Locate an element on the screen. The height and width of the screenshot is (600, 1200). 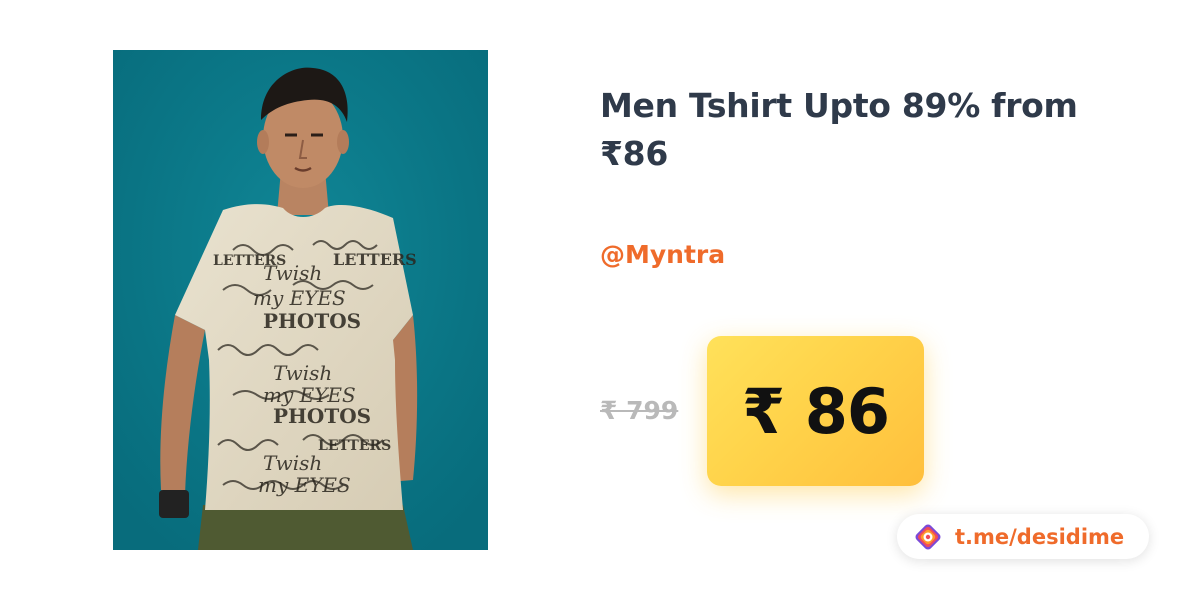
telegram-channel-link: t.me/desidime is located at coordinates (1023, 536).